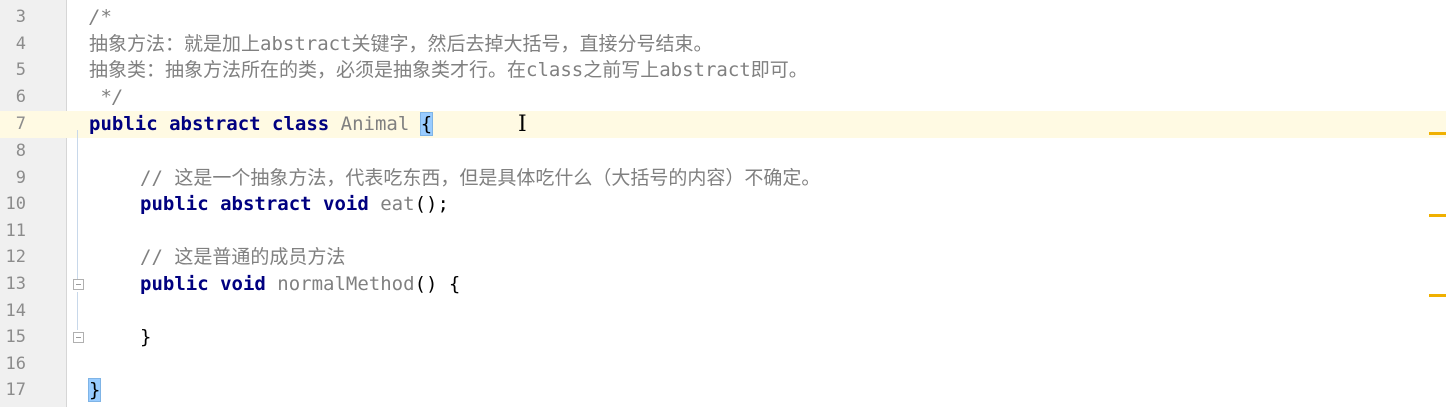 The height and width of the screenshot is (407, 1446). I want to click on code-line: 17 }, so click(723, 390).